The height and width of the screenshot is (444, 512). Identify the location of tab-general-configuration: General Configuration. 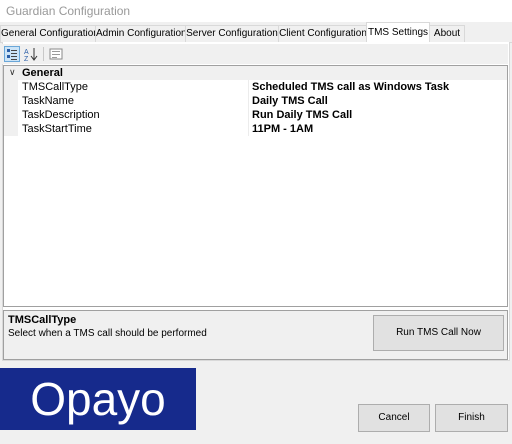
(49, 33).